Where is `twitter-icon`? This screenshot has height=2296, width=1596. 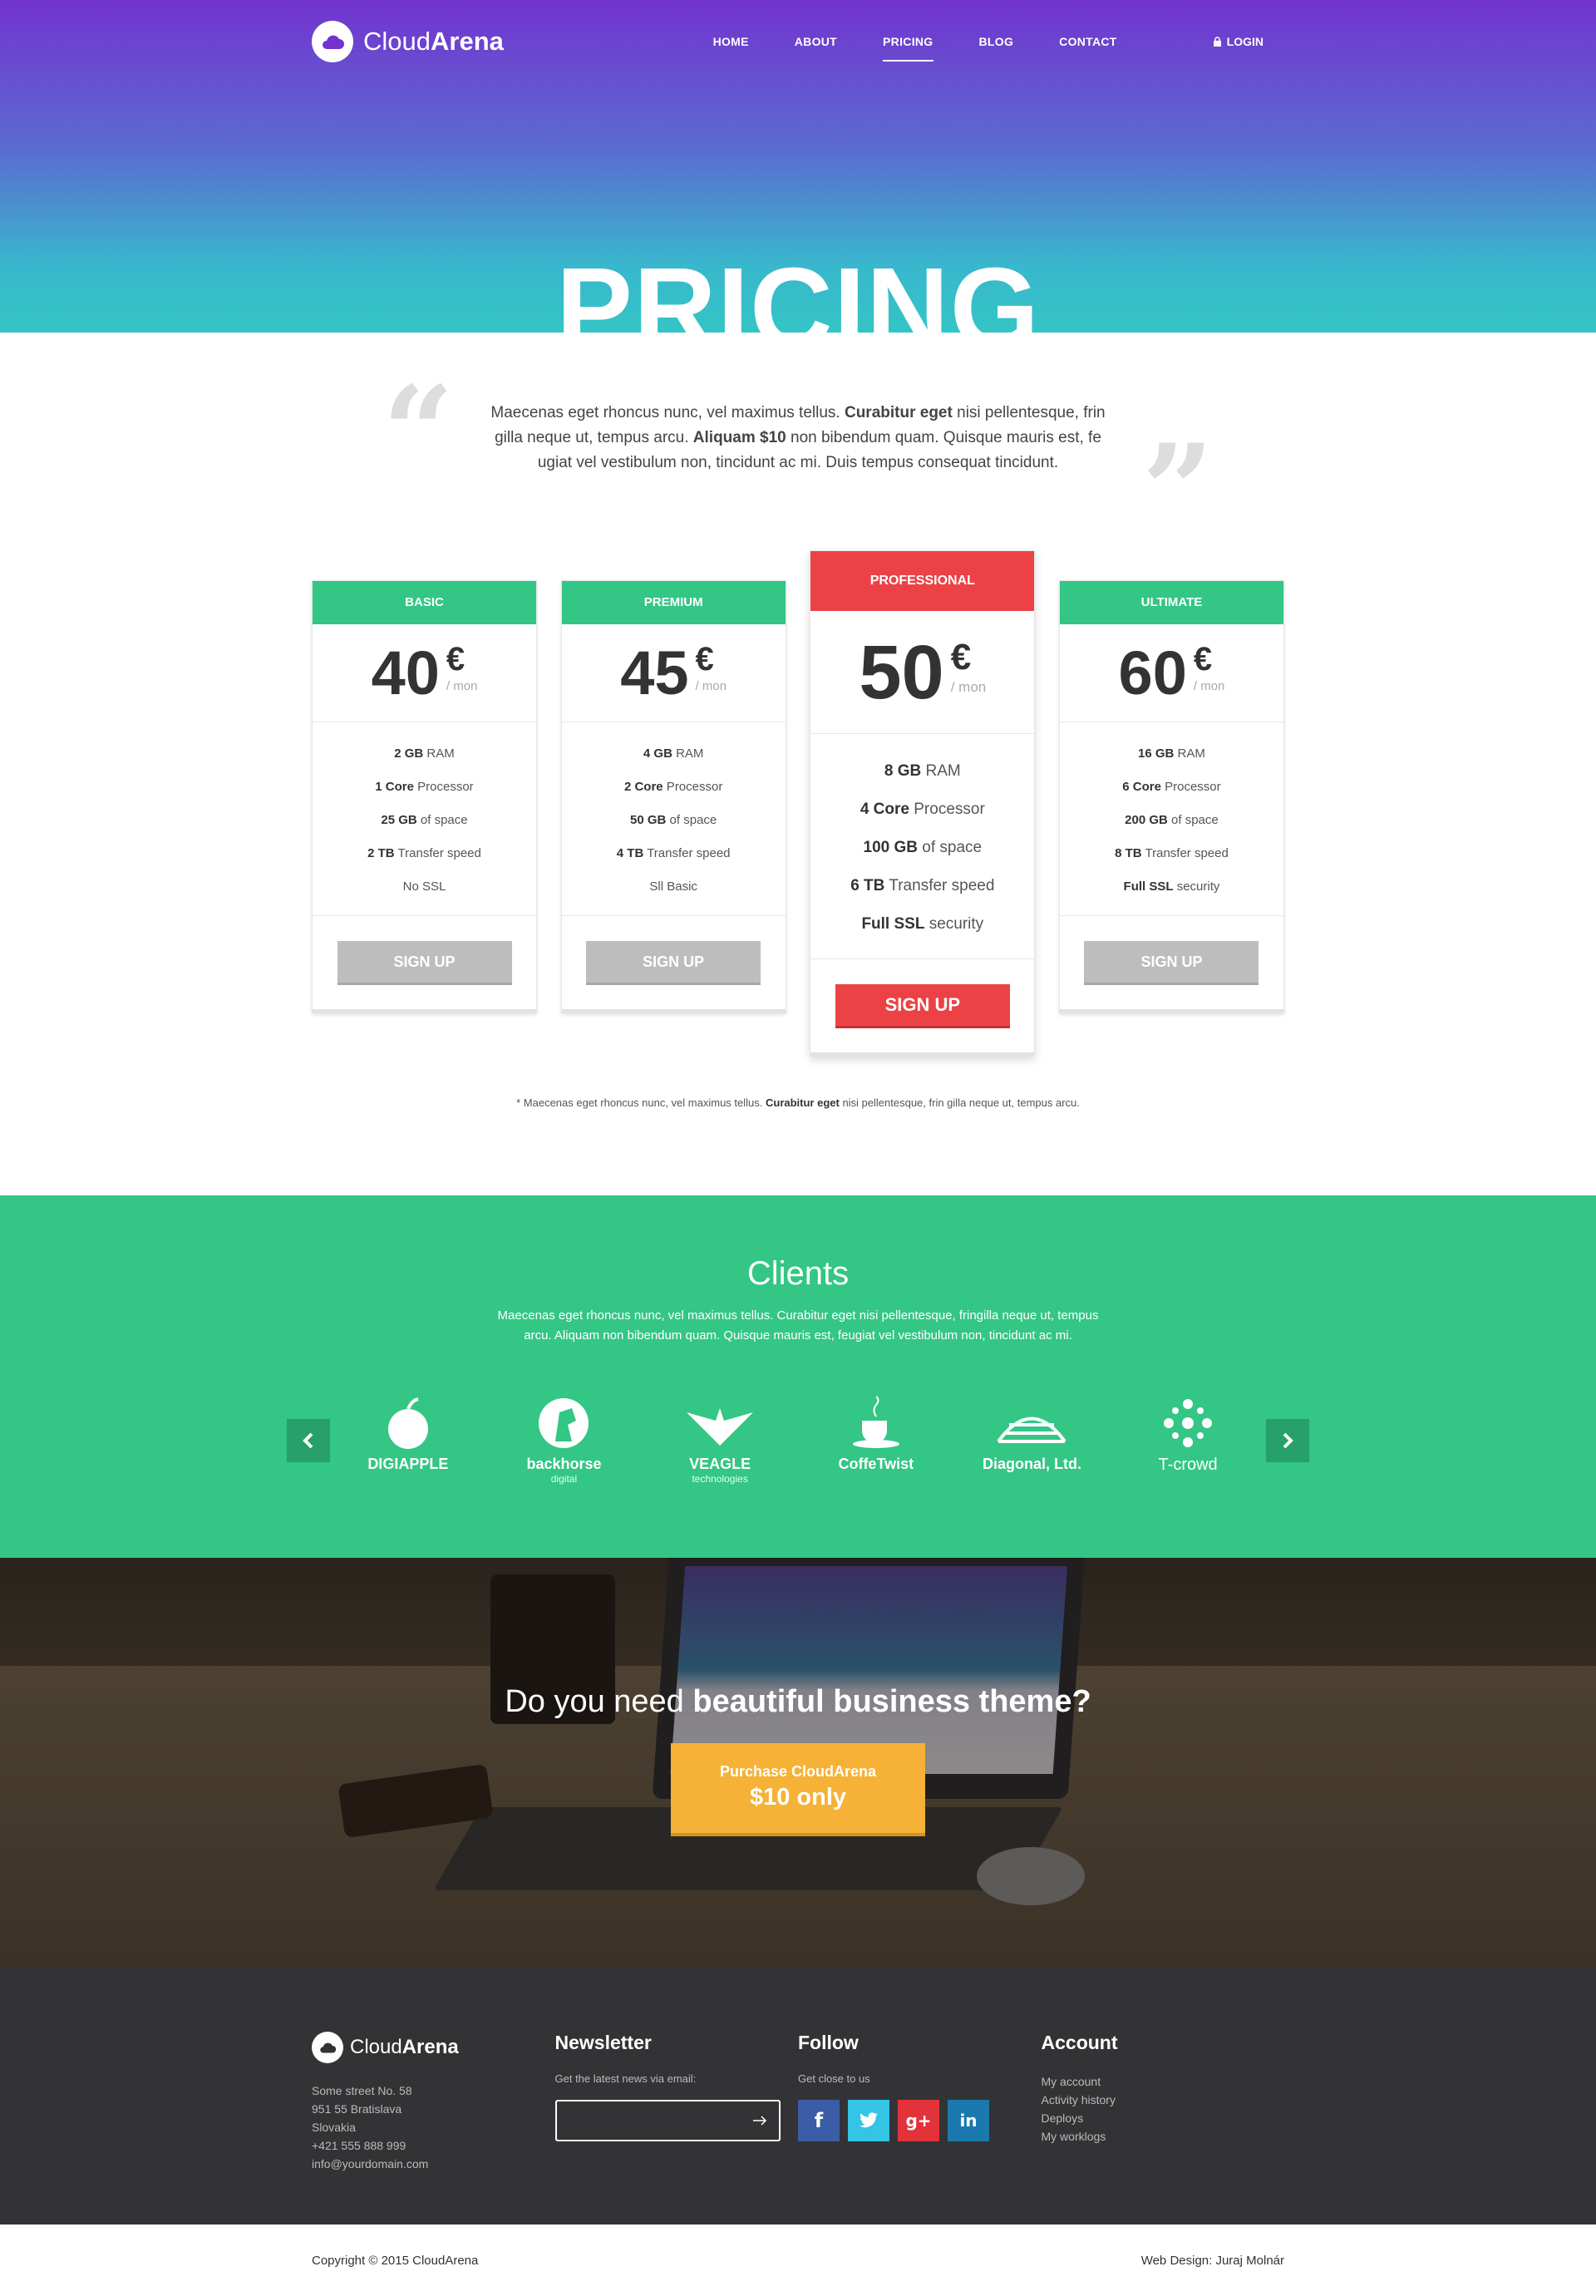 twitter-icon is located at coordinates (868, 2120).